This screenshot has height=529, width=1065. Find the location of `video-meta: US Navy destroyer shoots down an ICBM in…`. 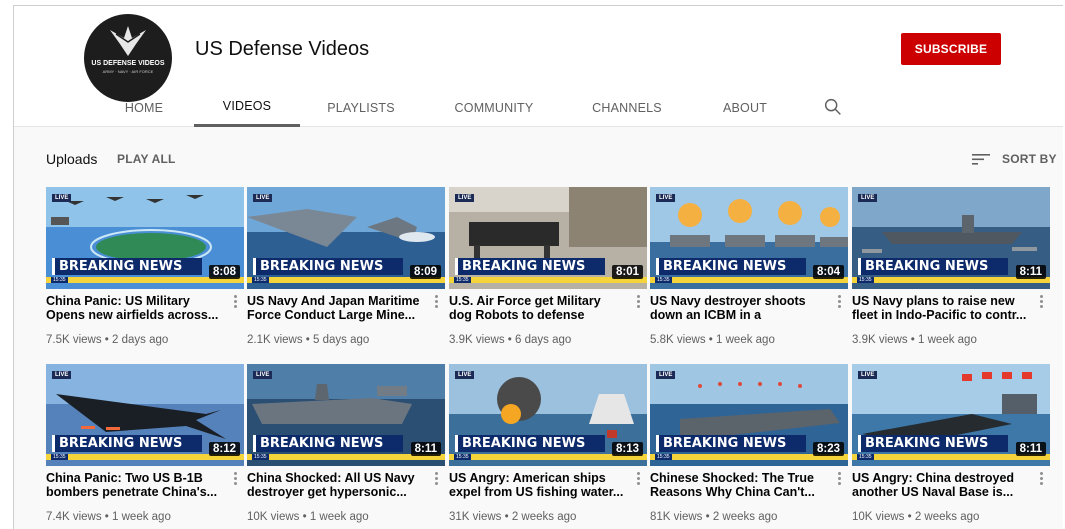

video-meta: US Navy destroyer shoots down an ICBM in… is located at coordinates (749, 320).